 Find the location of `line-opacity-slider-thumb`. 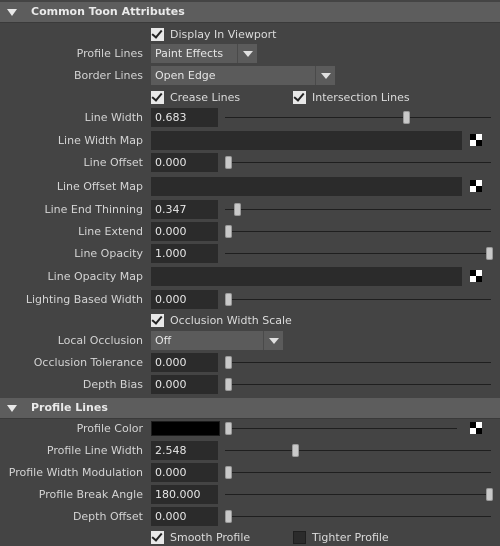

line-opacity-slider-thumb is located at coordinates (489, 253).